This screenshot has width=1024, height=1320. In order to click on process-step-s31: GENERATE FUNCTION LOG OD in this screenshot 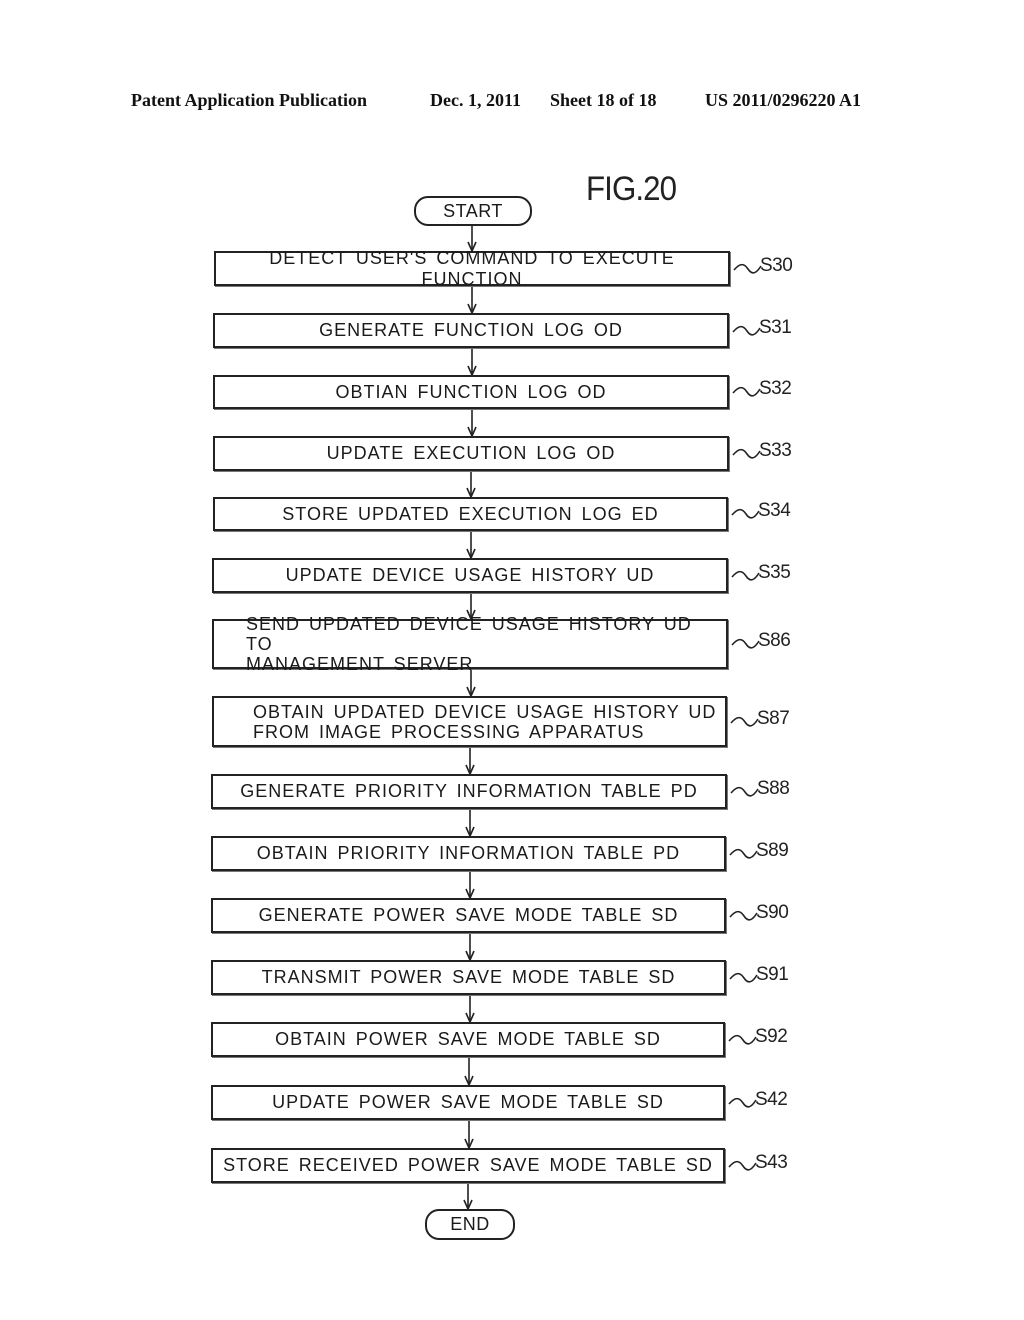, I will do `click(471, 330)`.